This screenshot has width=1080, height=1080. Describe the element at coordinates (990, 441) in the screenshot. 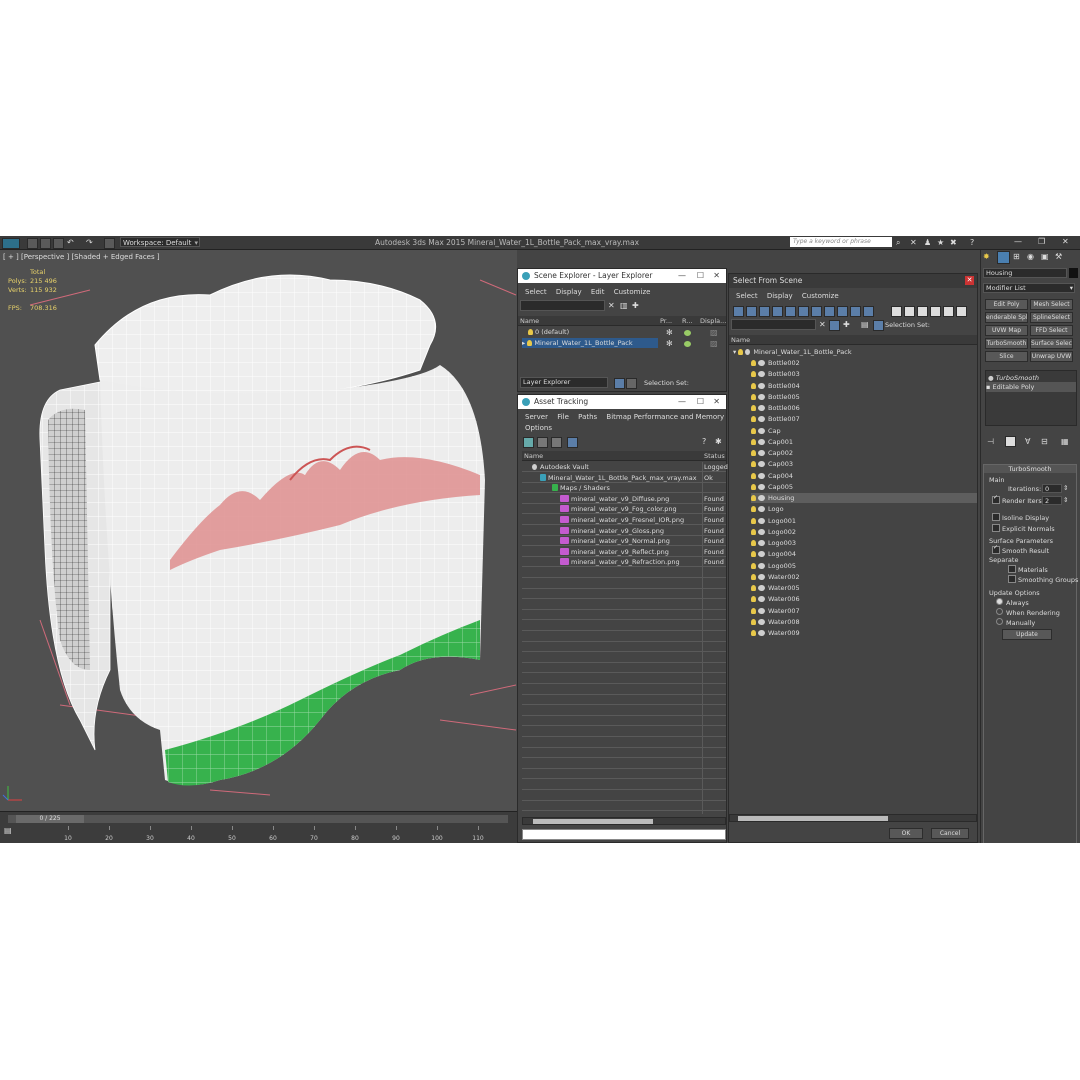

I see `pin-stack-icon: ⊣` at that location.